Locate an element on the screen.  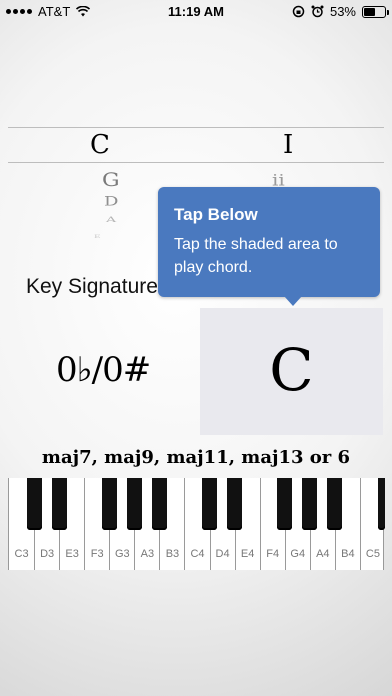
alarm-icon is located at coordinates (317, 11).